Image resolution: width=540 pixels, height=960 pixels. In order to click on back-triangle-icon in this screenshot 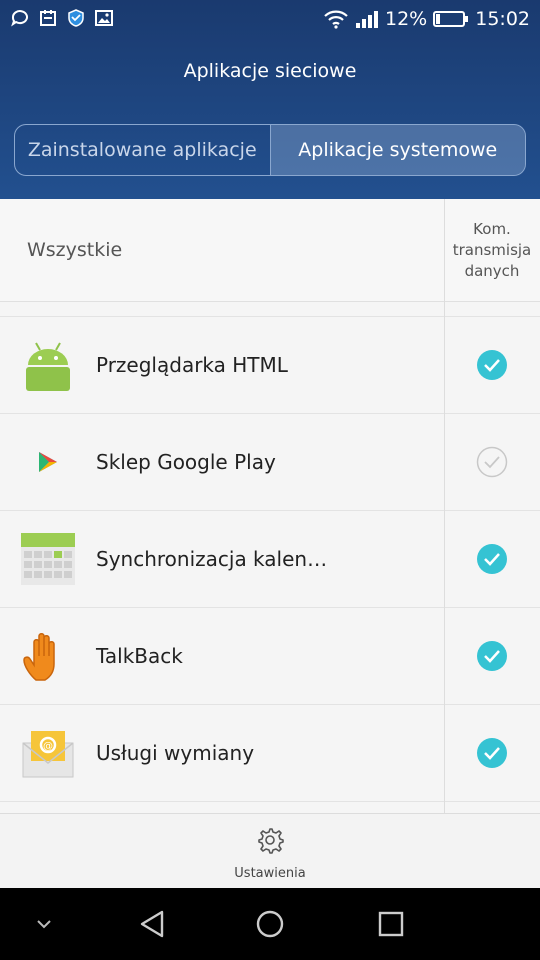, I will do `click(152, 924)`.